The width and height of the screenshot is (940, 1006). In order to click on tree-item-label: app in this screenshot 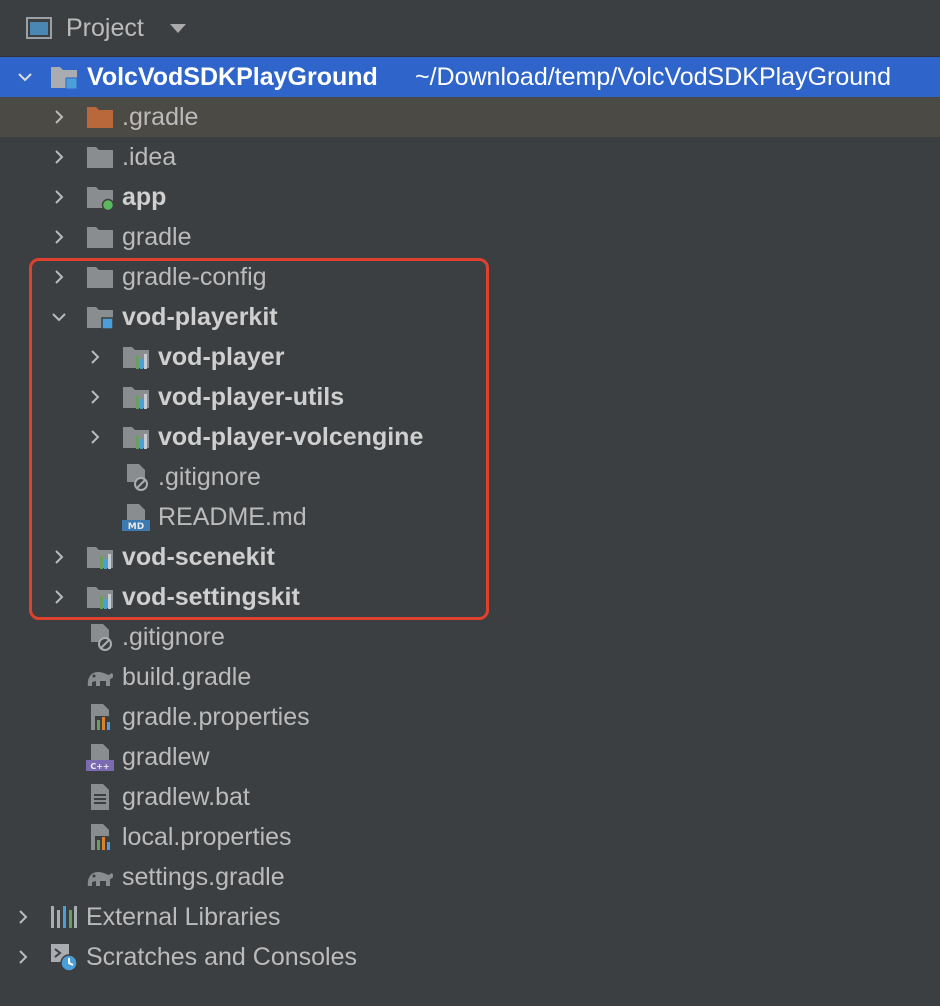, I will do `click(144, 197)`.